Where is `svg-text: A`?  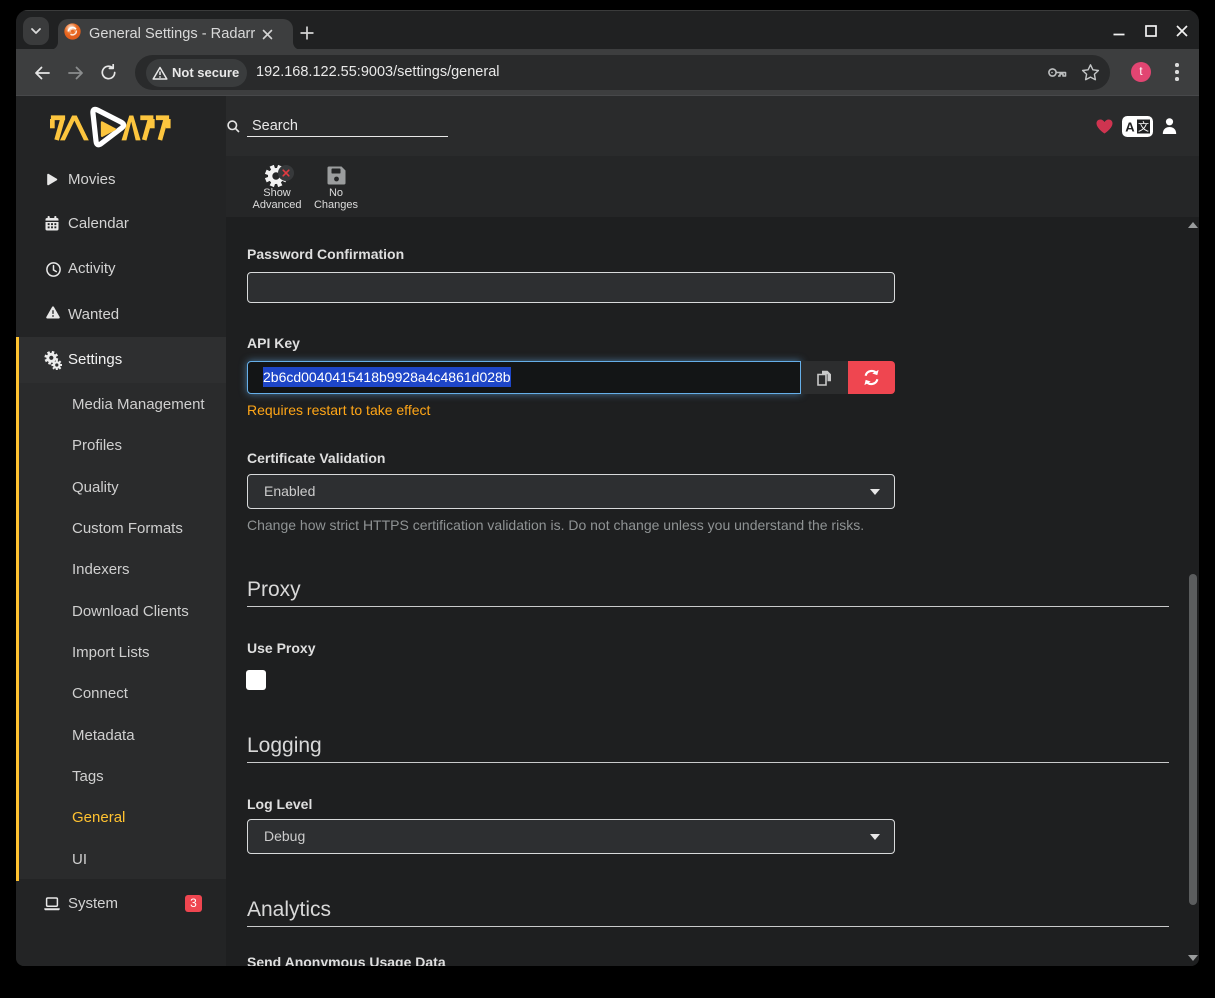 svg-text: A is located at coordinates (1130, 127).